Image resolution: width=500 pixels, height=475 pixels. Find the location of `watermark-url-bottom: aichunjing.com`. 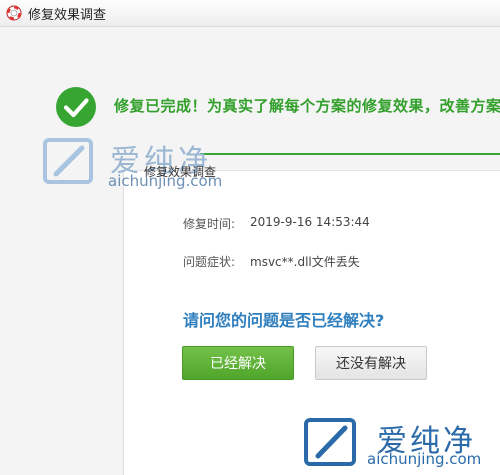

watermark-url-bottom: aichunjing.com is located at coordinates (424, 459).